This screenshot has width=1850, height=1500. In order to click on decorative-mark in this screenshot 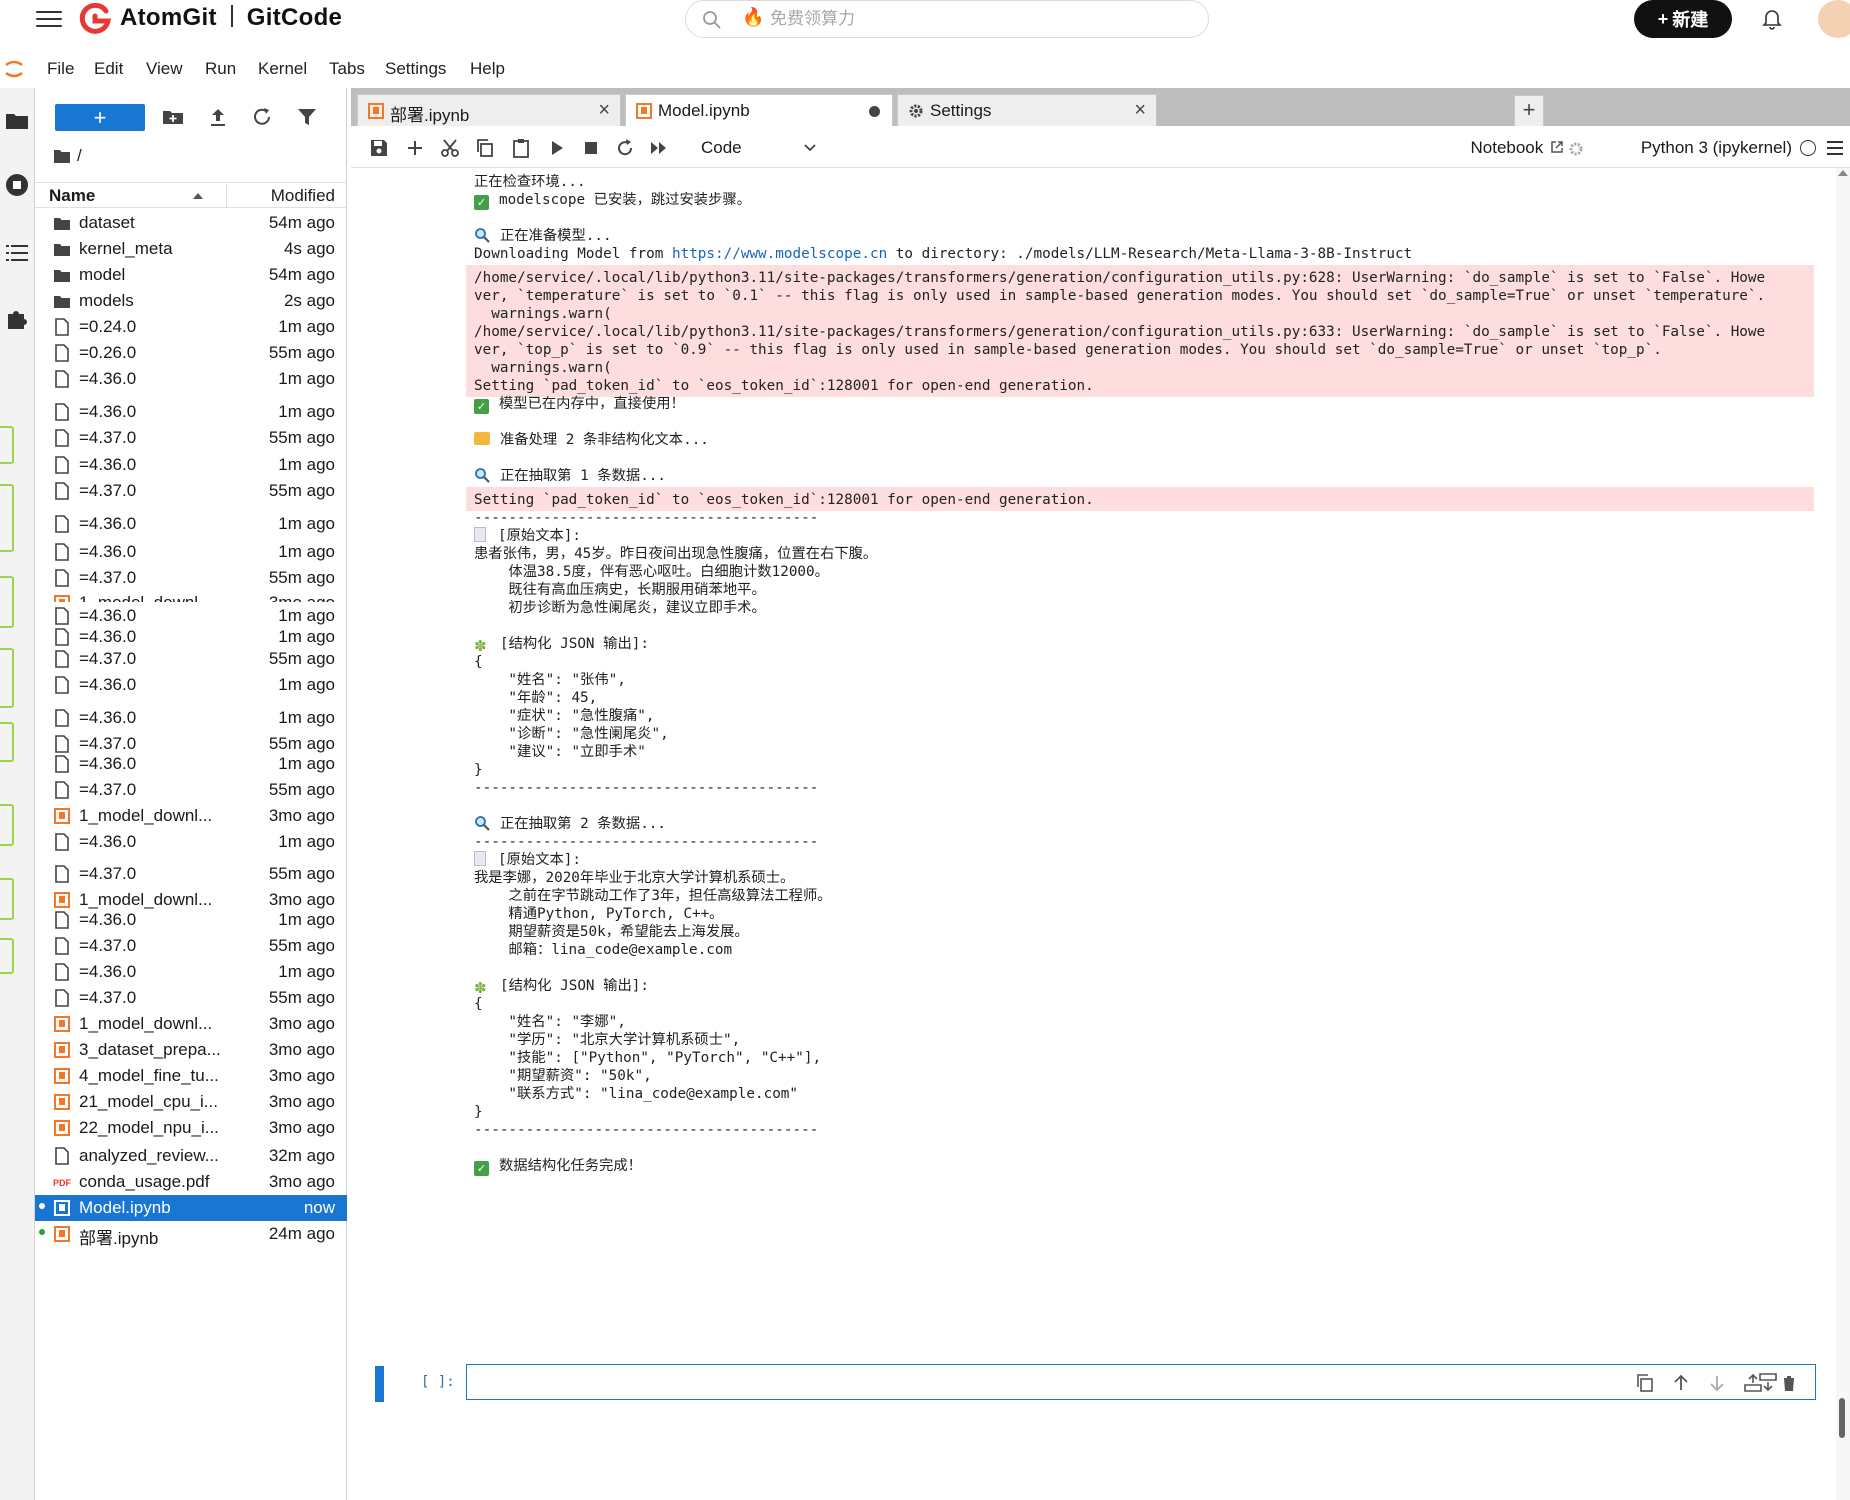, I will do `click(7, 825)`.